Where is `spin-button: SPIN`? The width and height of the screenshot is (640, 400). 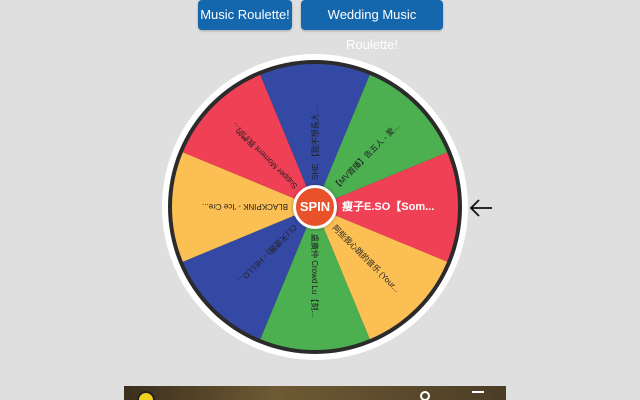 spin-button: SPIN is located at coordinates (315, 207).